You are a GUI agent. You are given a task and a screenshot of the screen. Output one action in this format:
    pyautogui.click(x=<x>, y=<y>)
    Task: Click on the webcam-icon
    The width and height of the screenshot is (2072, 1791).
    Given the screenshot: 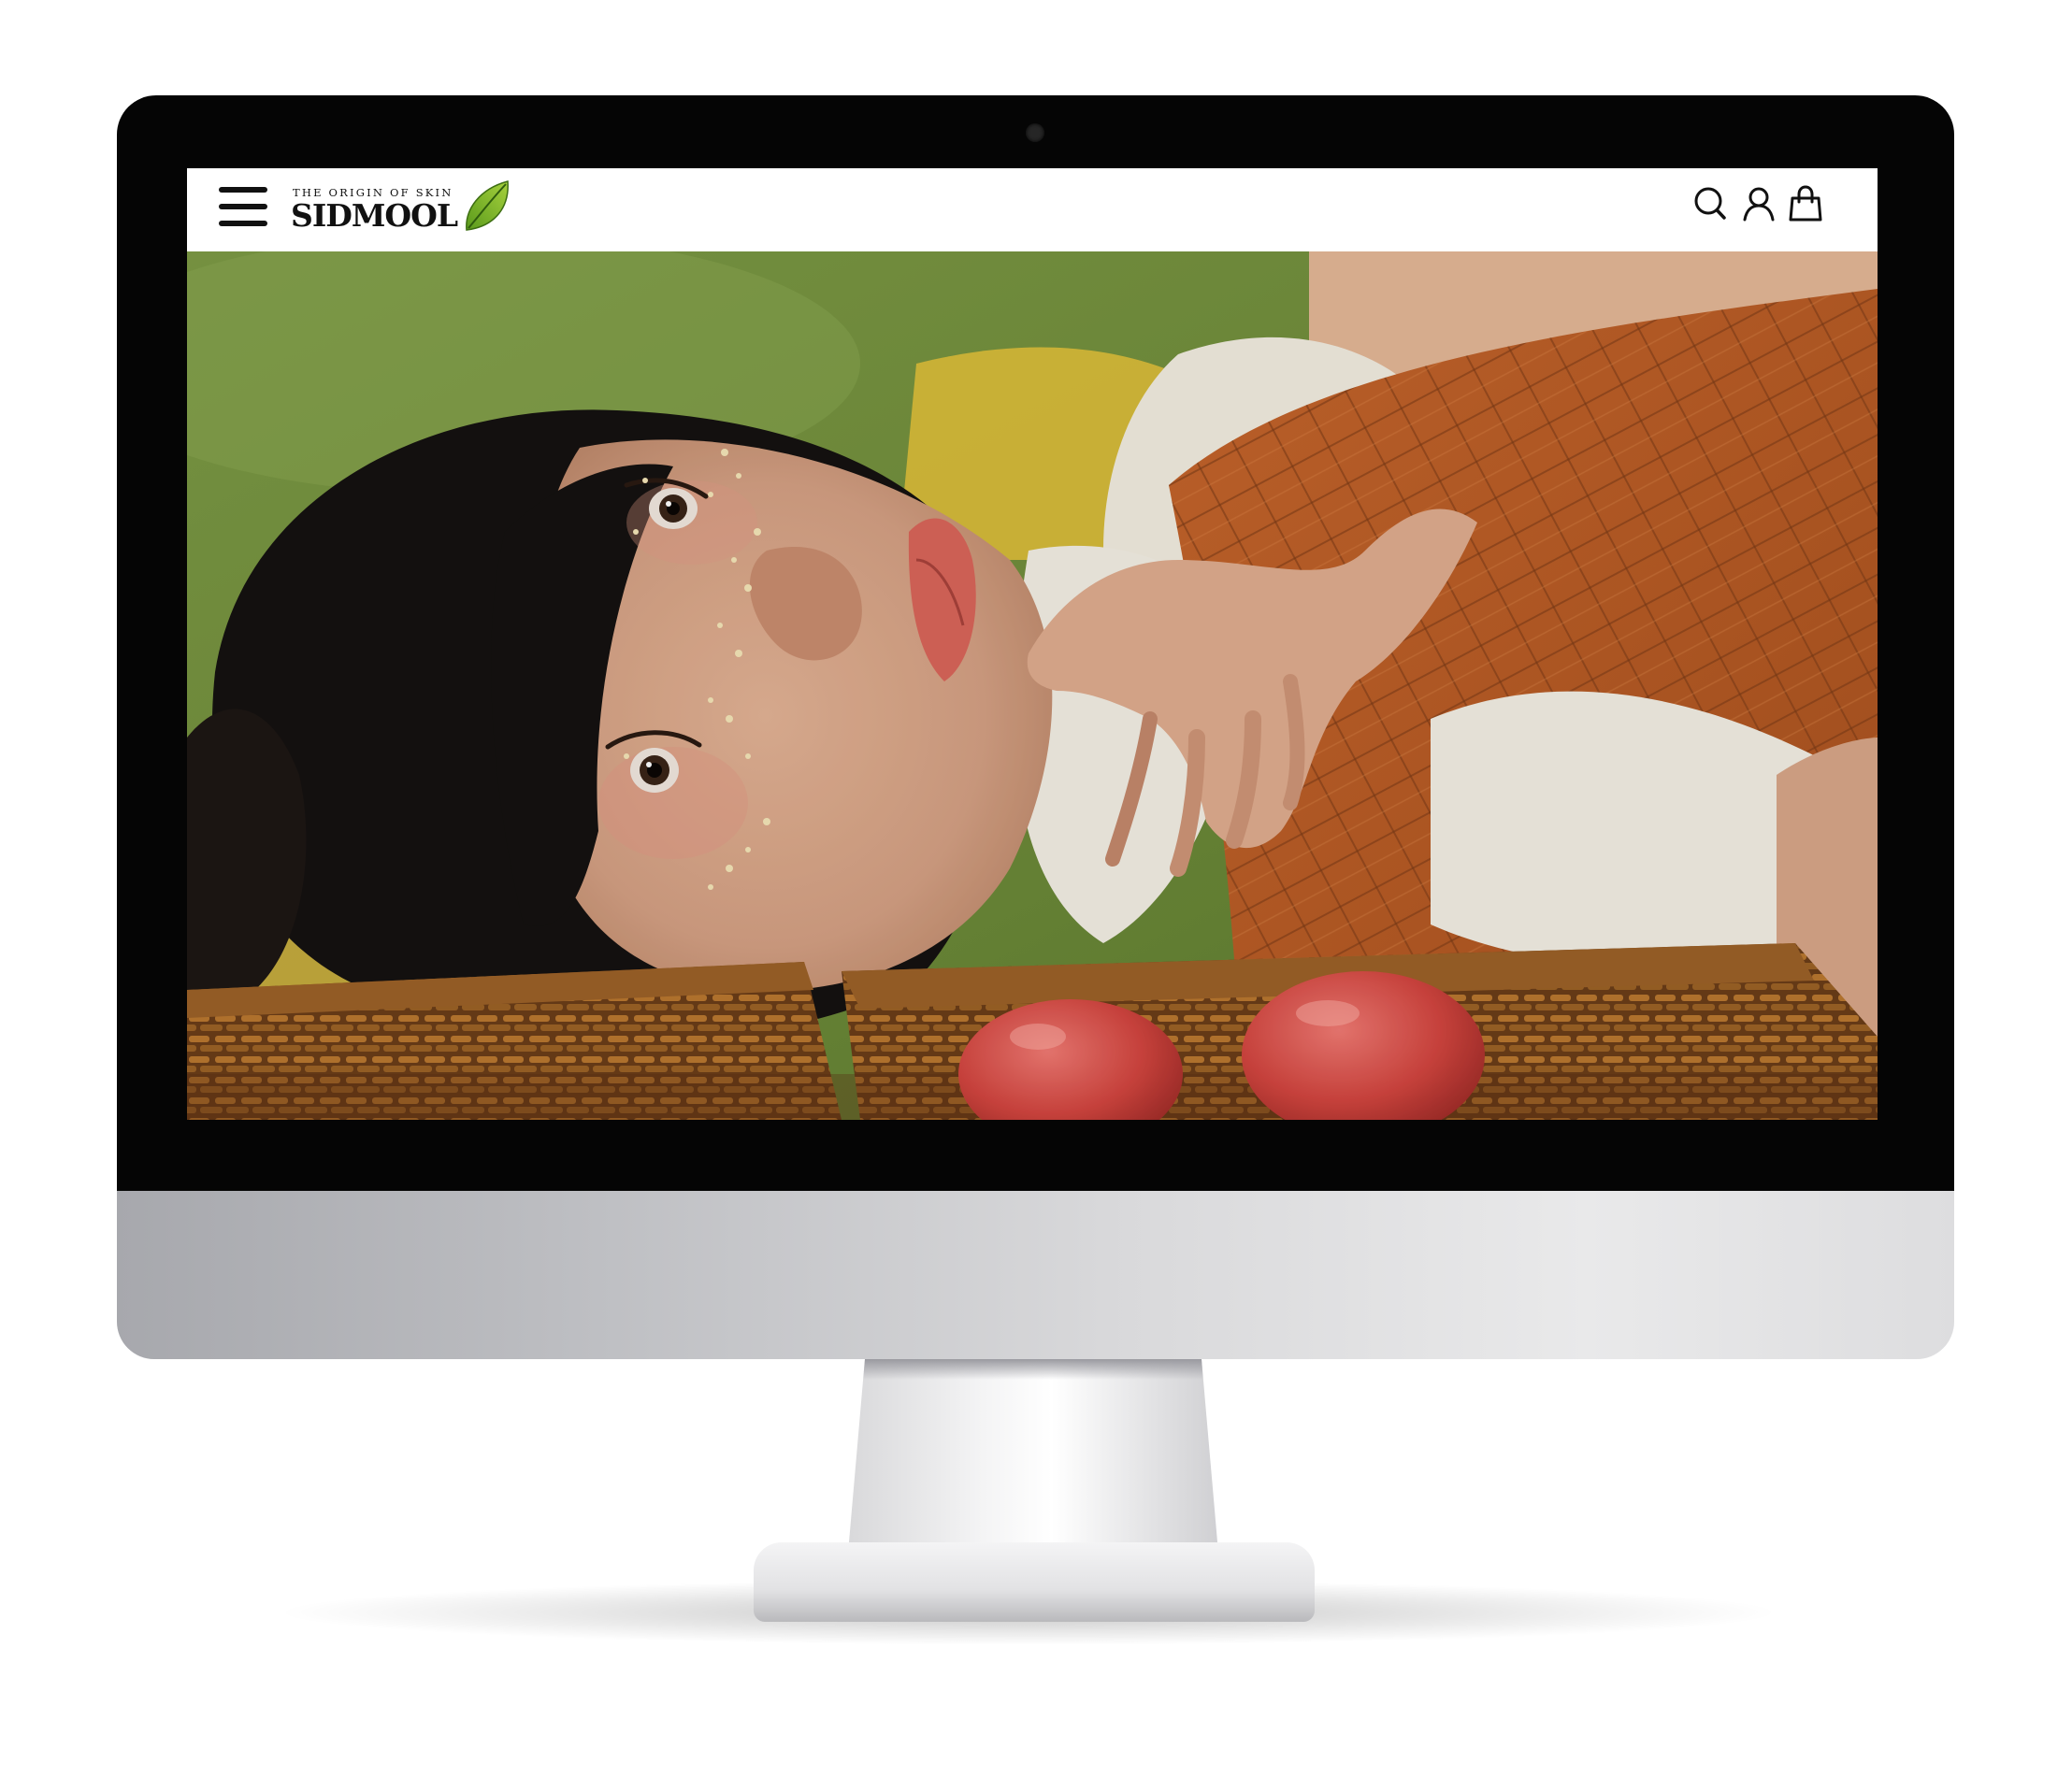 What is the action you would take?
    pyautogui.click(x=1035, y=132)
    